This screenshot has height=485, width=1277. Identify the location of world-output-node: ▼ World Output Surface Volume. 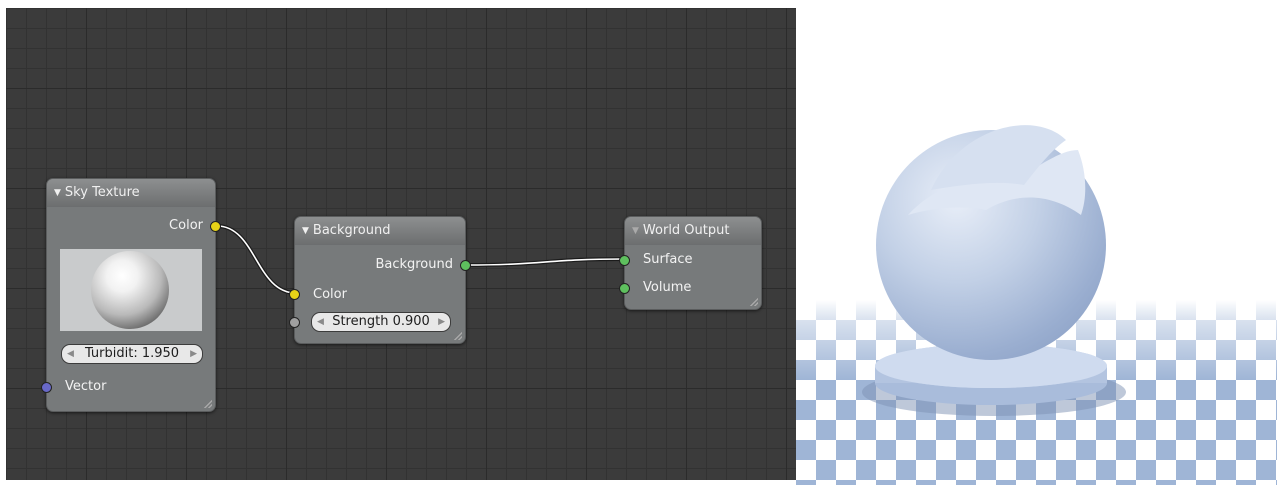
(690, 263).